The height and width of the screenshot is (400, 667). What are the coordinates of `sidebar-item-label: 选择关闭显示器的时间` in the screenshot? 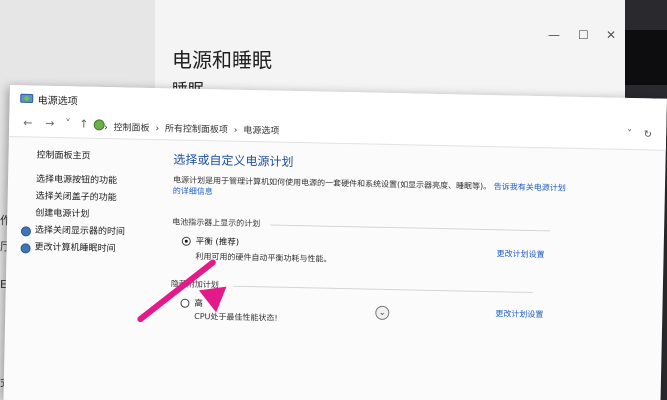 It's located at (80, 231).